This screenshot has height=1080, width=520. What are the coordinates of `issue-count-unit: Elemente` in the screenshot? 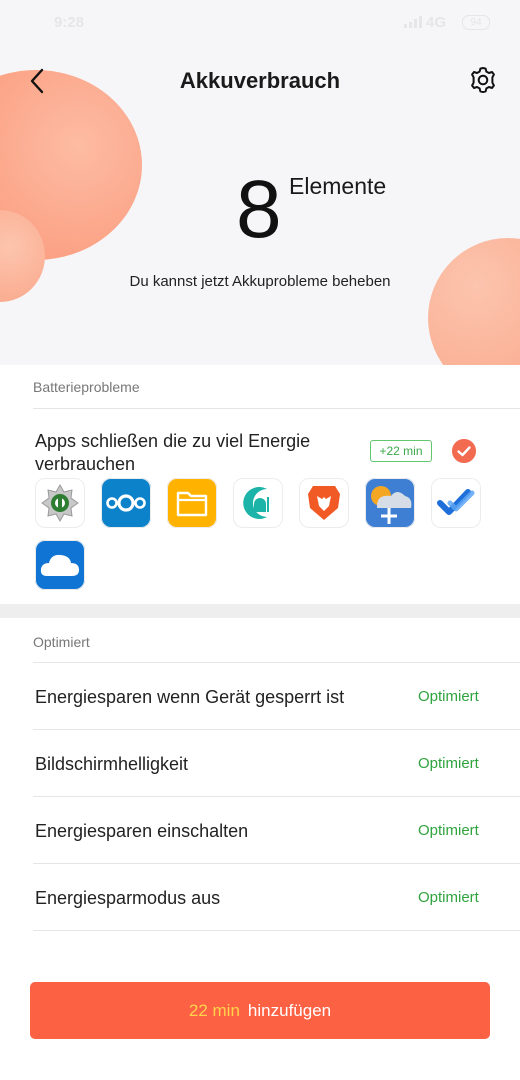 It's located at (338, 186).